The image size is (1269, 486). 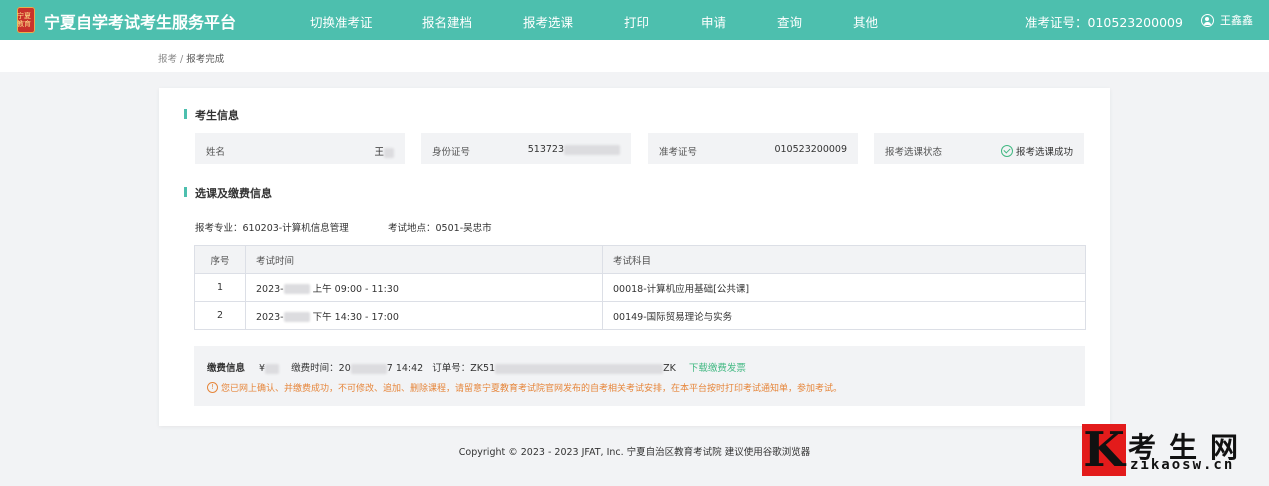 I want to click on name-field: 姓名 王, so click(x=300, y=148).